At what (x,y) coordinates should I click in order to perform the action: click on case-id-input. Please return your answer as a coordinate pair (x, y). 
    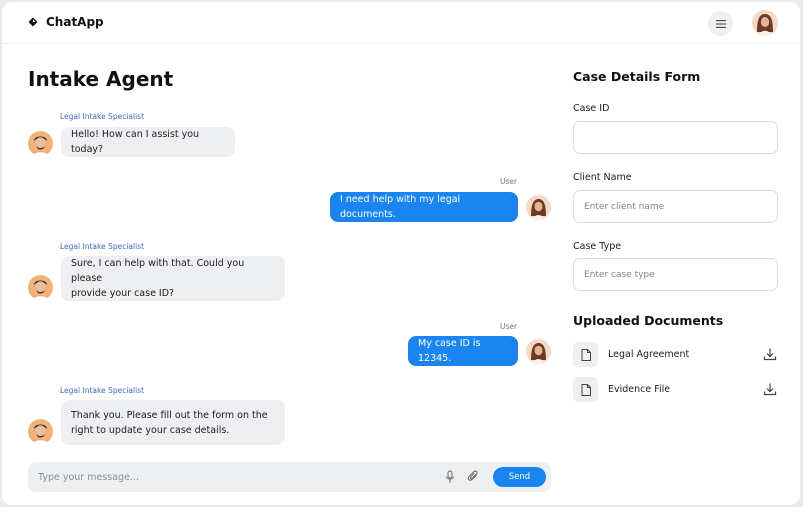
    Looking at the image, I should click on (676, 138).